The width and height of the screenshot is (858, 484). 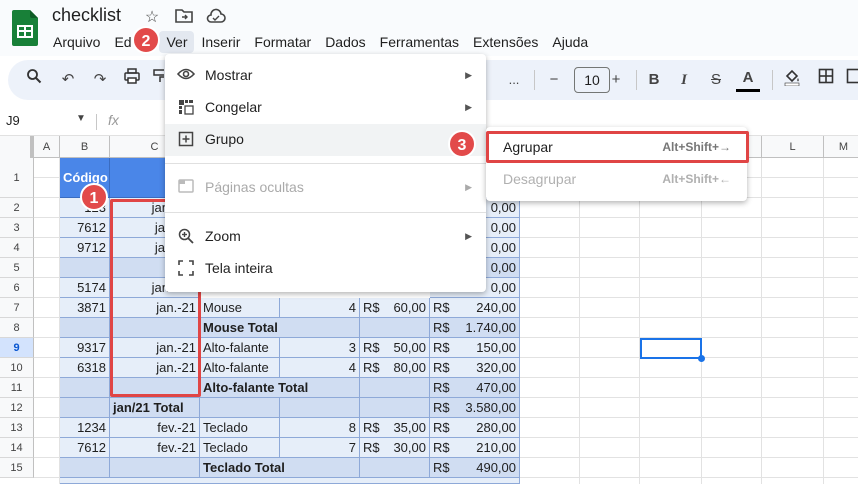 What do you see at coordinates (475, 448) in the screenshot?
I see `cell-g14: R$ 210,00` at bounding box center [475, 448].